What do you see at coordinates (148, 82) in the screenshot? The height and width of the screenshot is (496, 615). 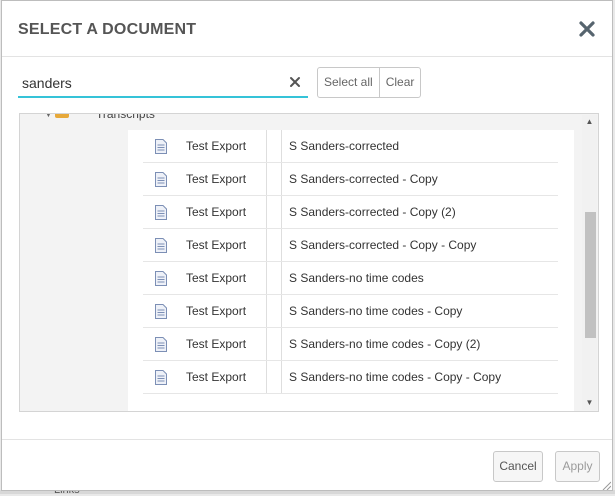 I see `search-input` at bounding box center [148, 82].